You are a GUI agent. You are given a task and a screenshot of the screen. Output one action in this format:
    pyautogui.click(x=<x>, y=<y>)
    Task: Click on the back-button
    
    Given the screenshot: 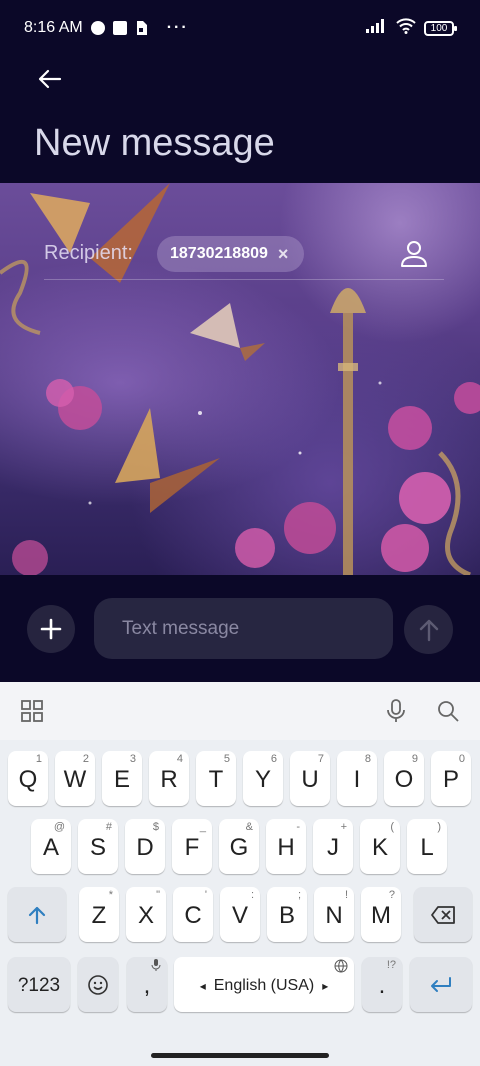 What is the action you would take?
    pyautogui.click(x=50, y=80)
    